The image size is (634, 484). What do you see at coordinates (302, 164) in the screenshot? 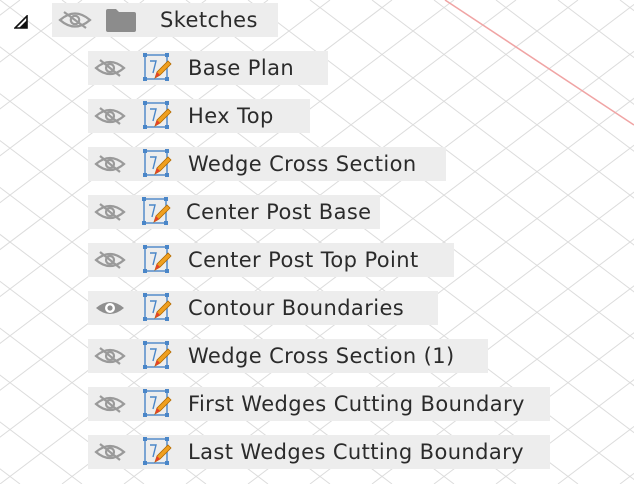
I see `sketch-label: Wedge Cross Section` at bounding box center [302, 164].